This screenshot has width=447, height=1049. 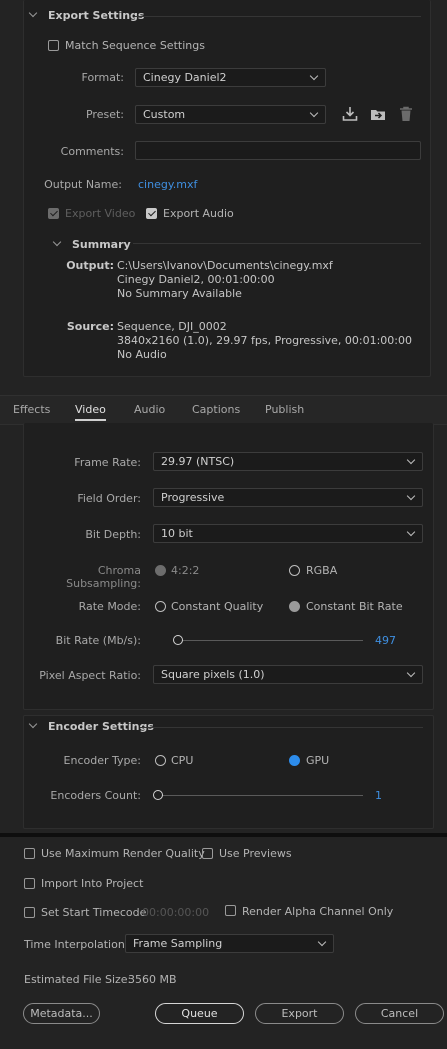 What do you see at coordinates (76, 944) in the screenshot?
I see `time-interpolation-label: Time Interpolation:` at bounding box center [76, 944].